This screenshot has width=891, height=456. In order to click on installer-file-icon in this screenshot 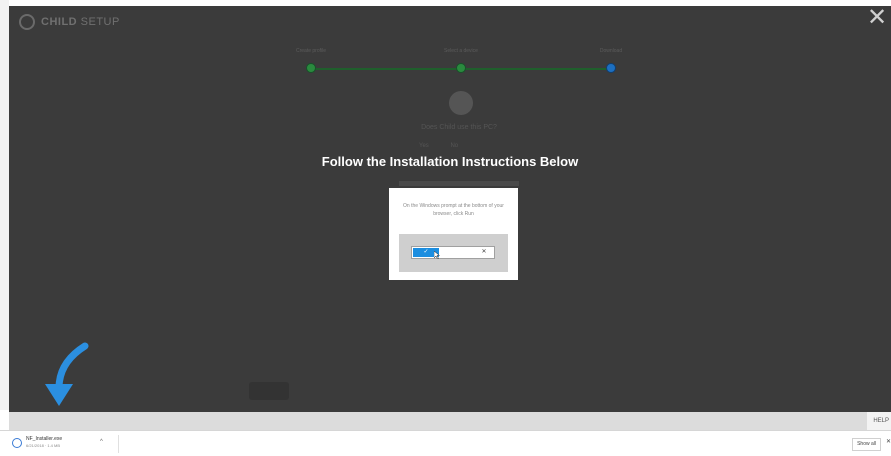, I will do `click(17, 443)`.